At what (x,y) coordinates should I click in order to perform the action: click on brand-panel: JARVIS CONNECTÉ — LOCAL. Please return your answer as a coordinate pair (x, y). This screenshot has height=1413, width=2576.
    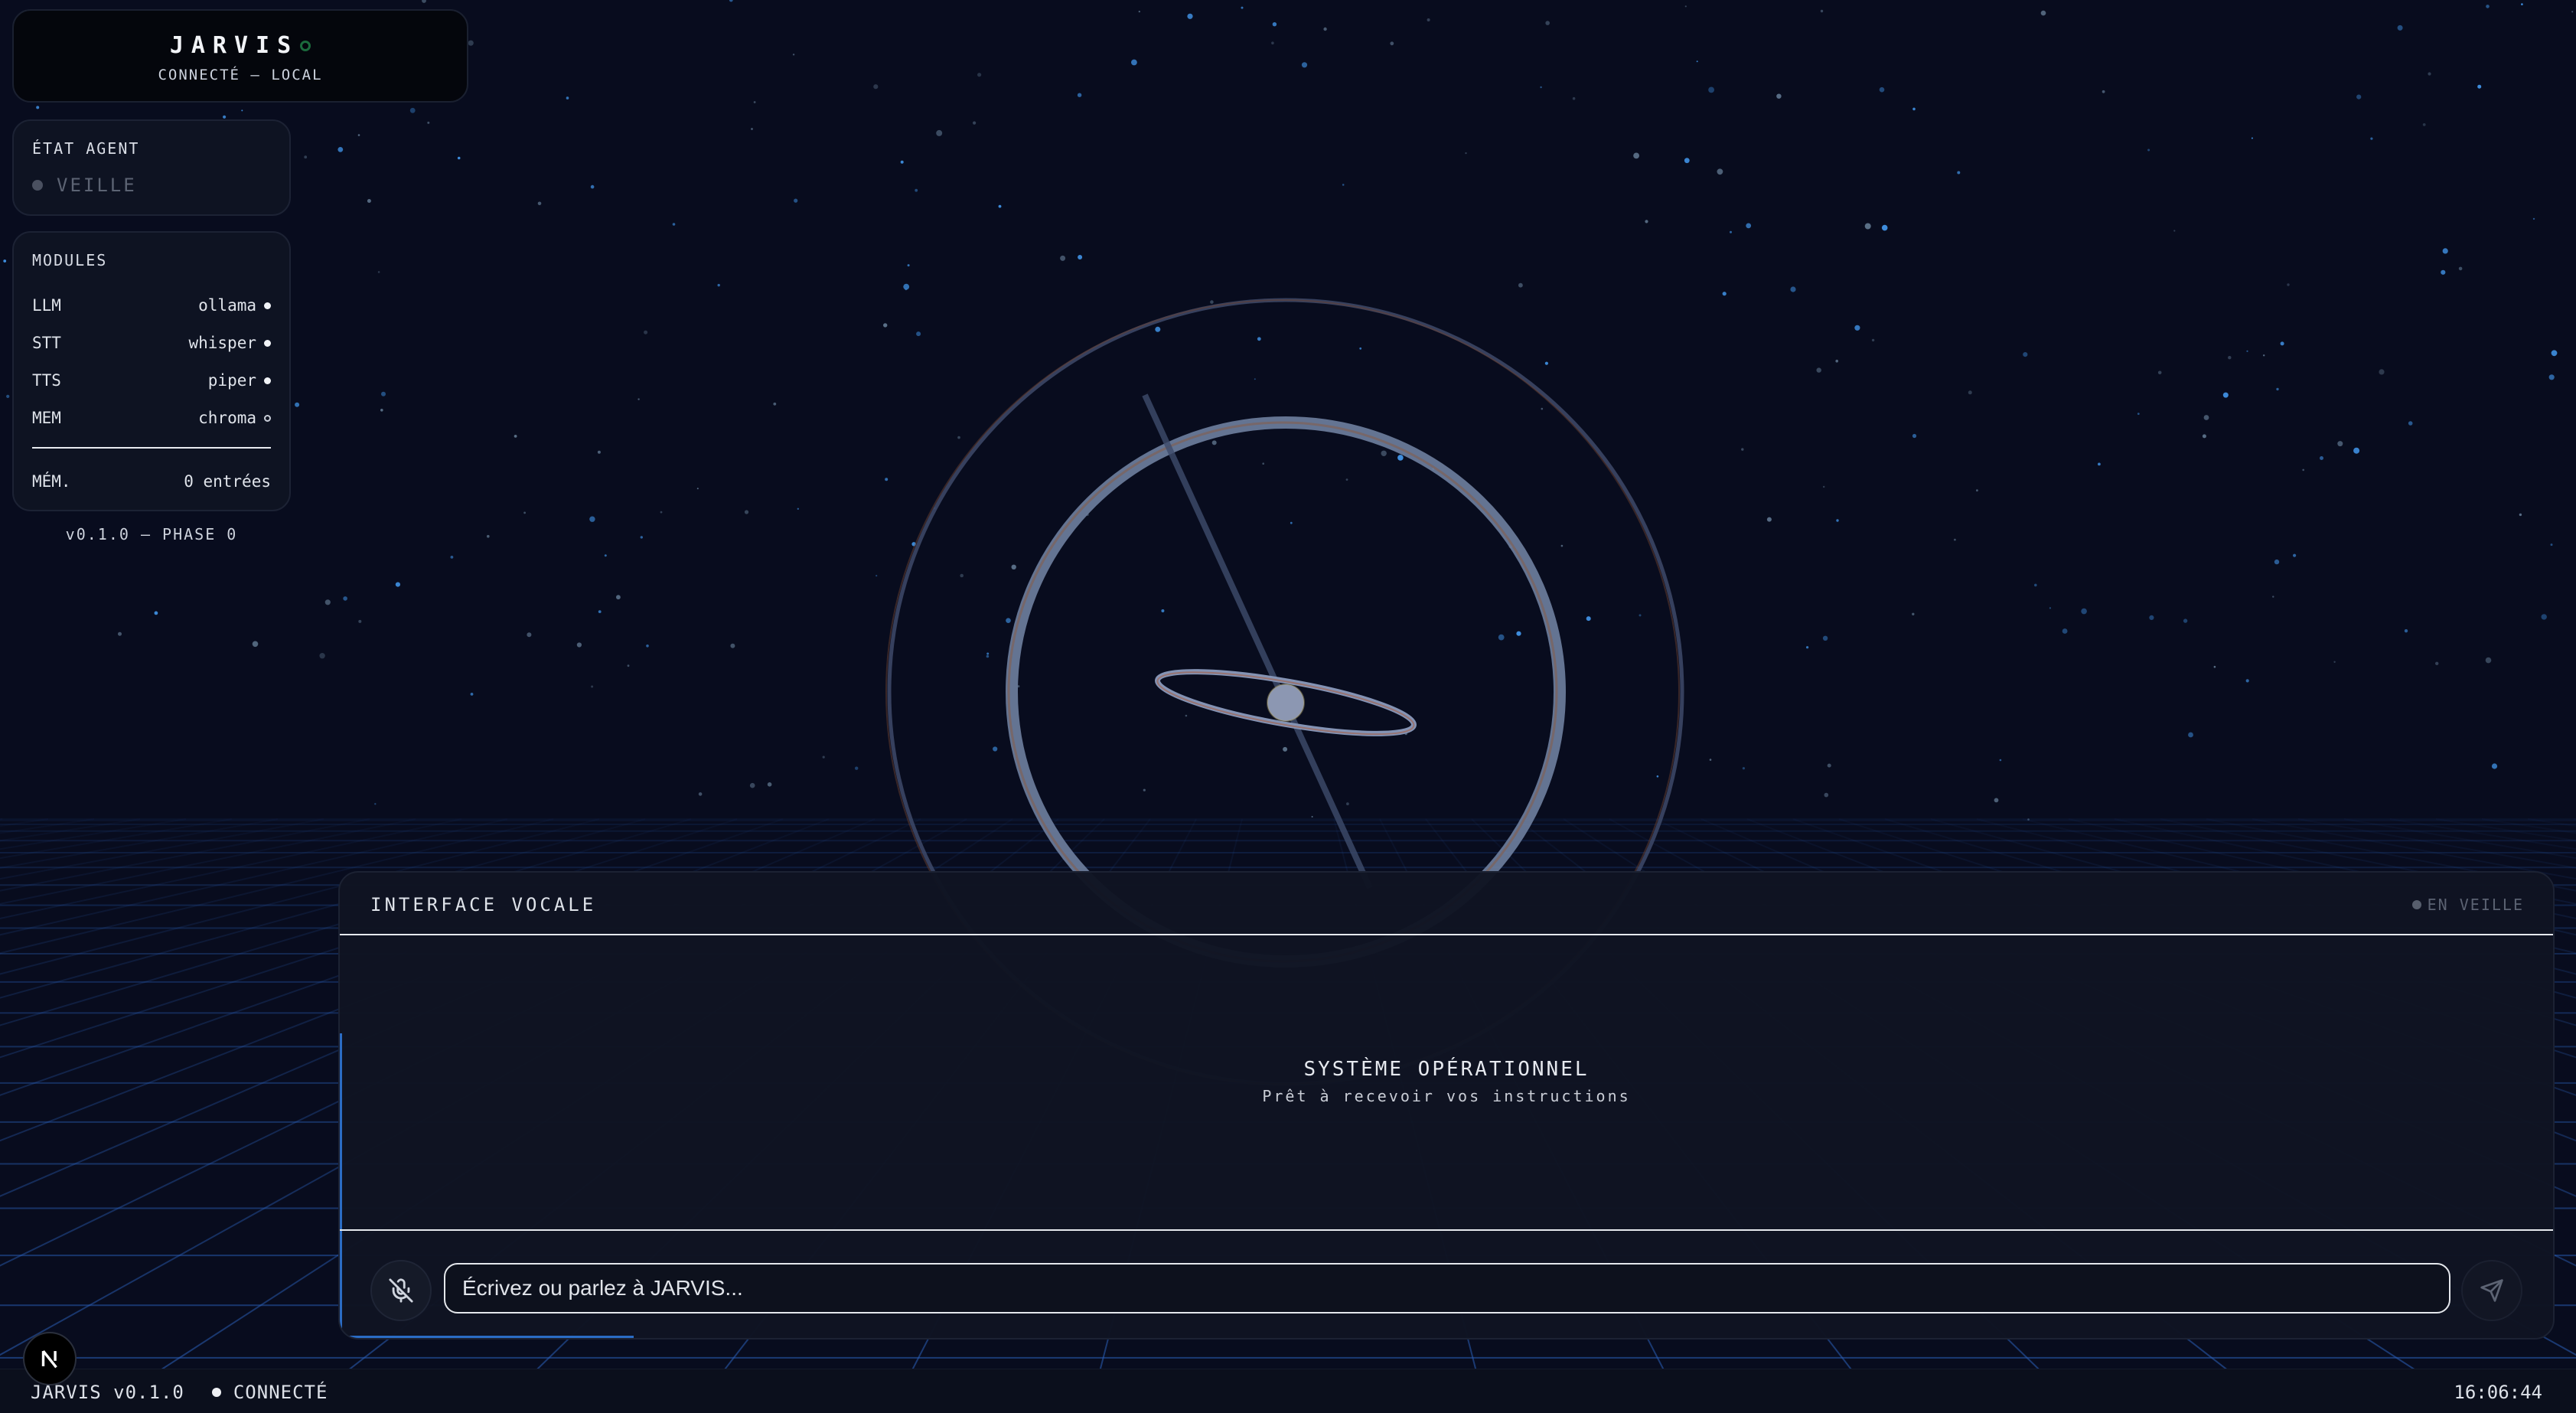
    Looking at the image, I should click on (240, 56).